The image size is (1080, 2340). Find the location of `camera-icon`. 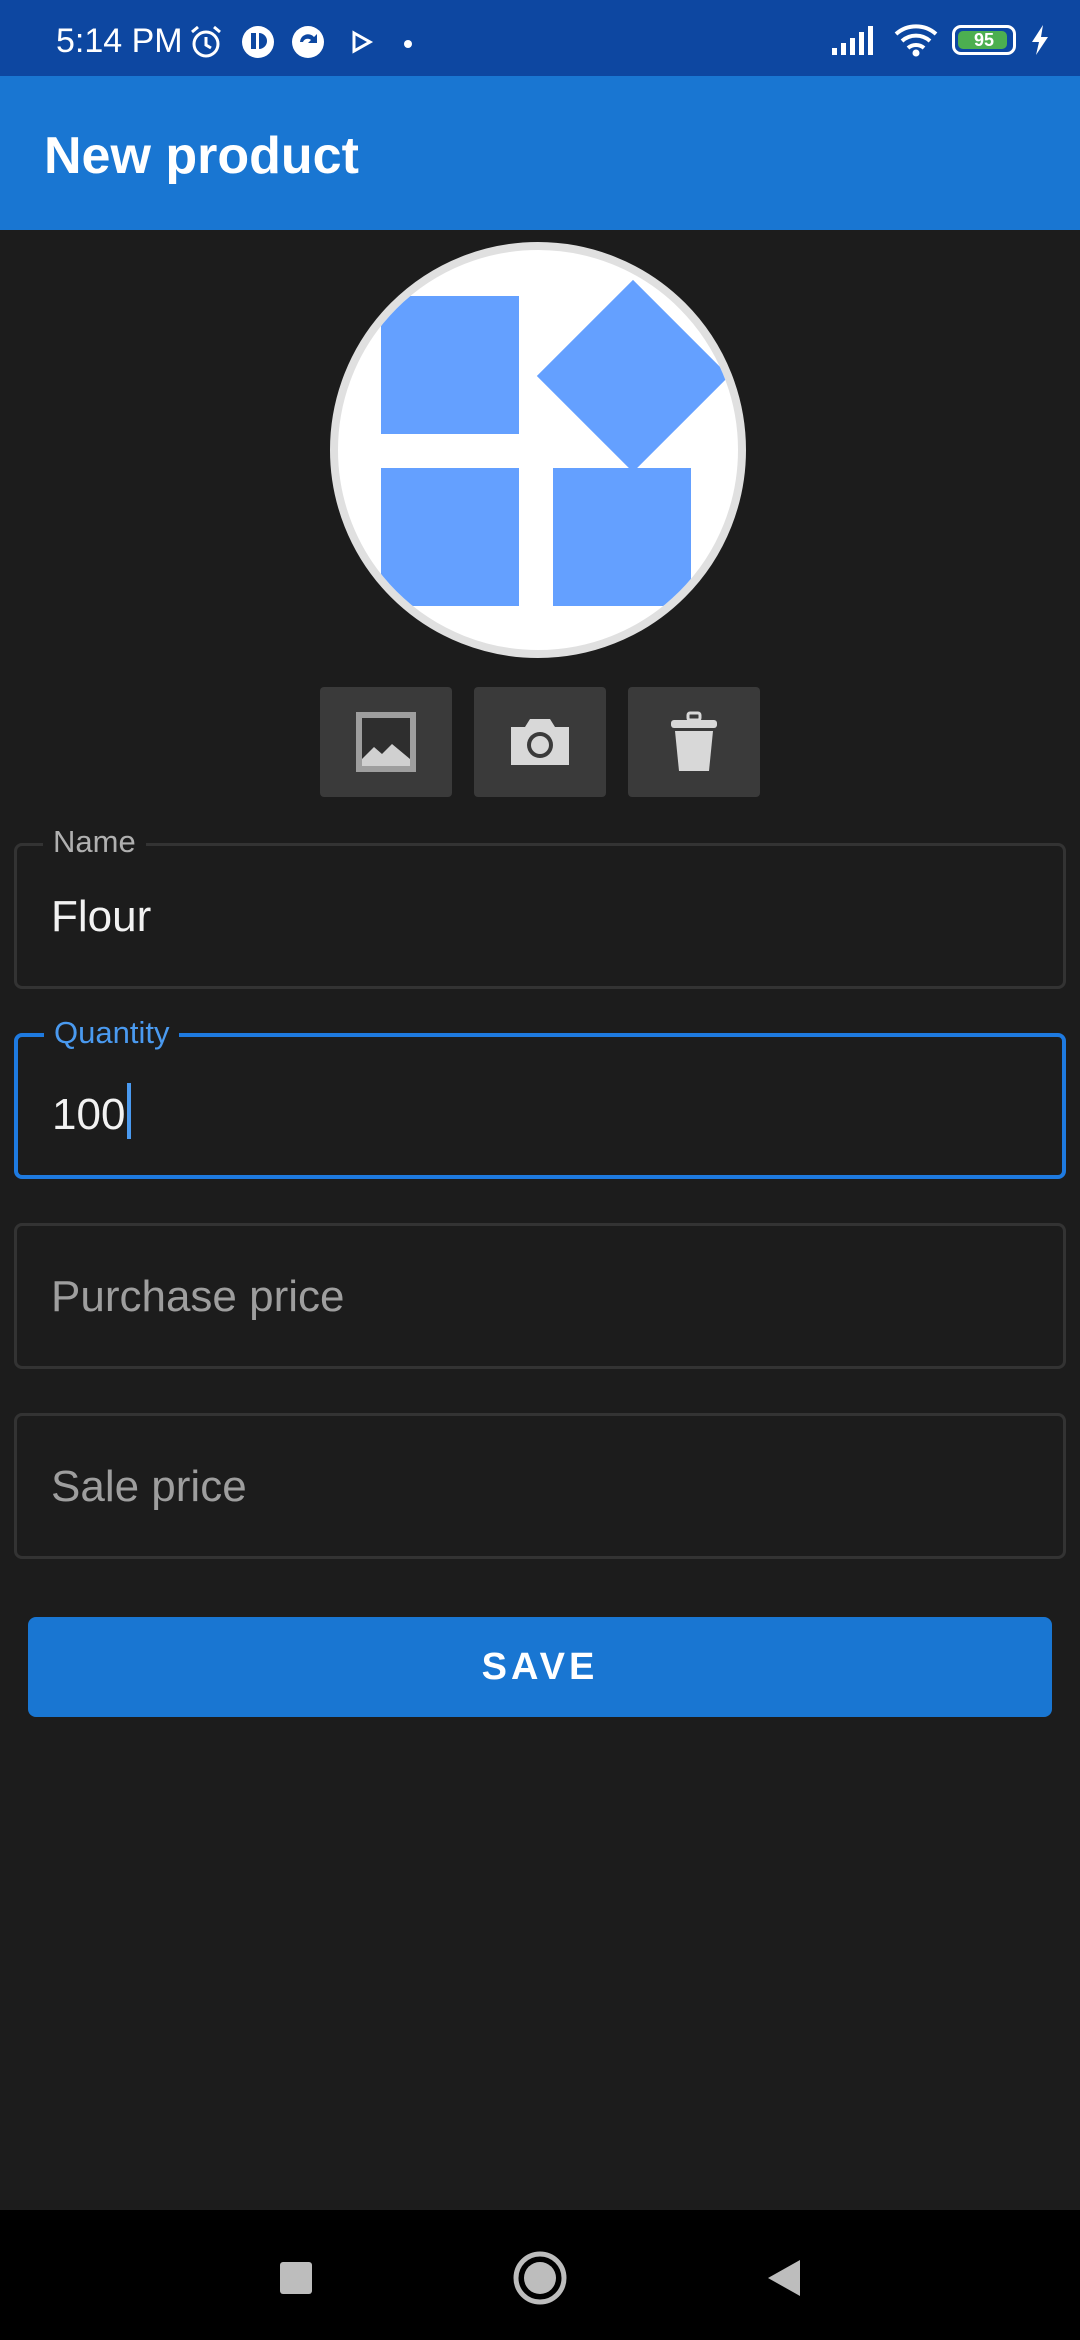

camera-icon is located at coordinates (540, 742).